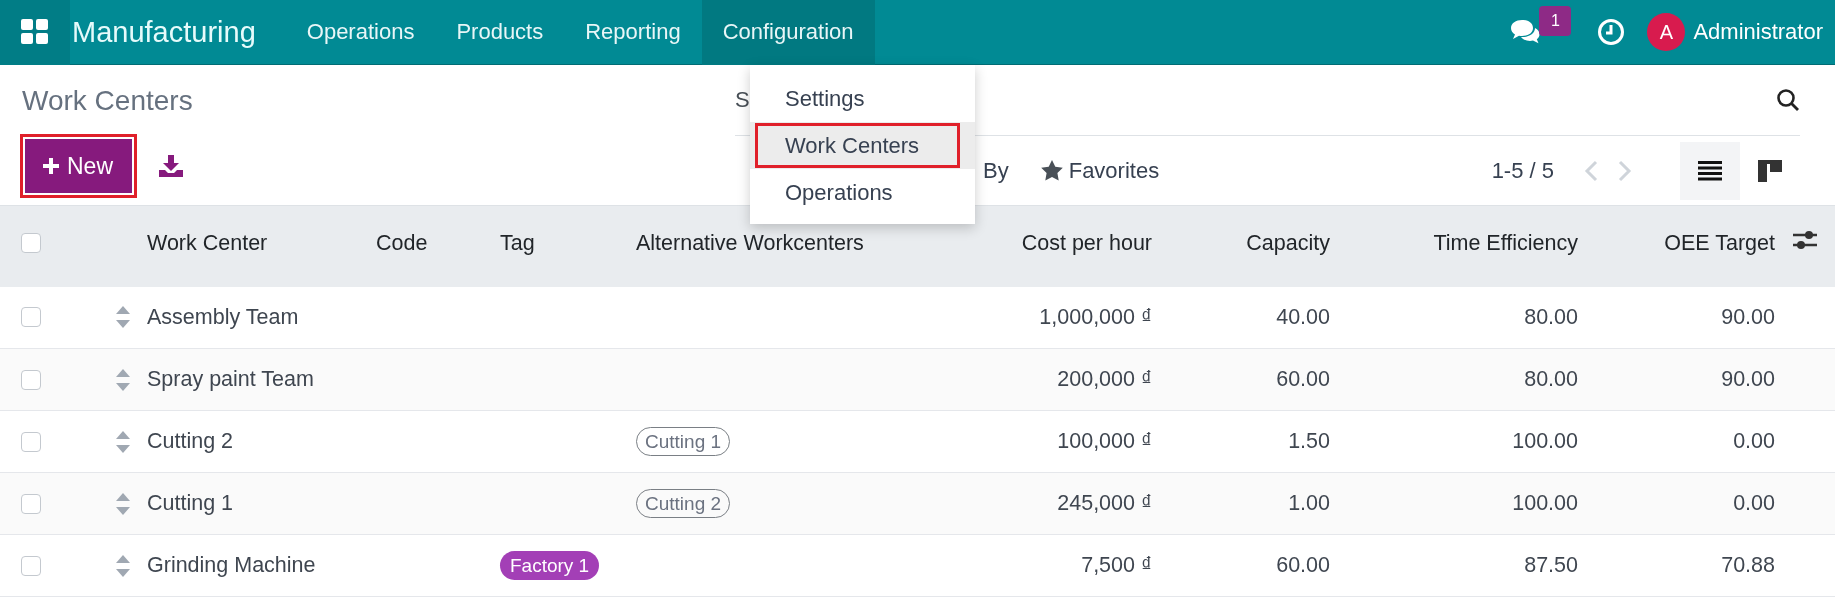 The image size is (1835, 602). I want to click on table-cell: Cutting 1, so click(190, 503).